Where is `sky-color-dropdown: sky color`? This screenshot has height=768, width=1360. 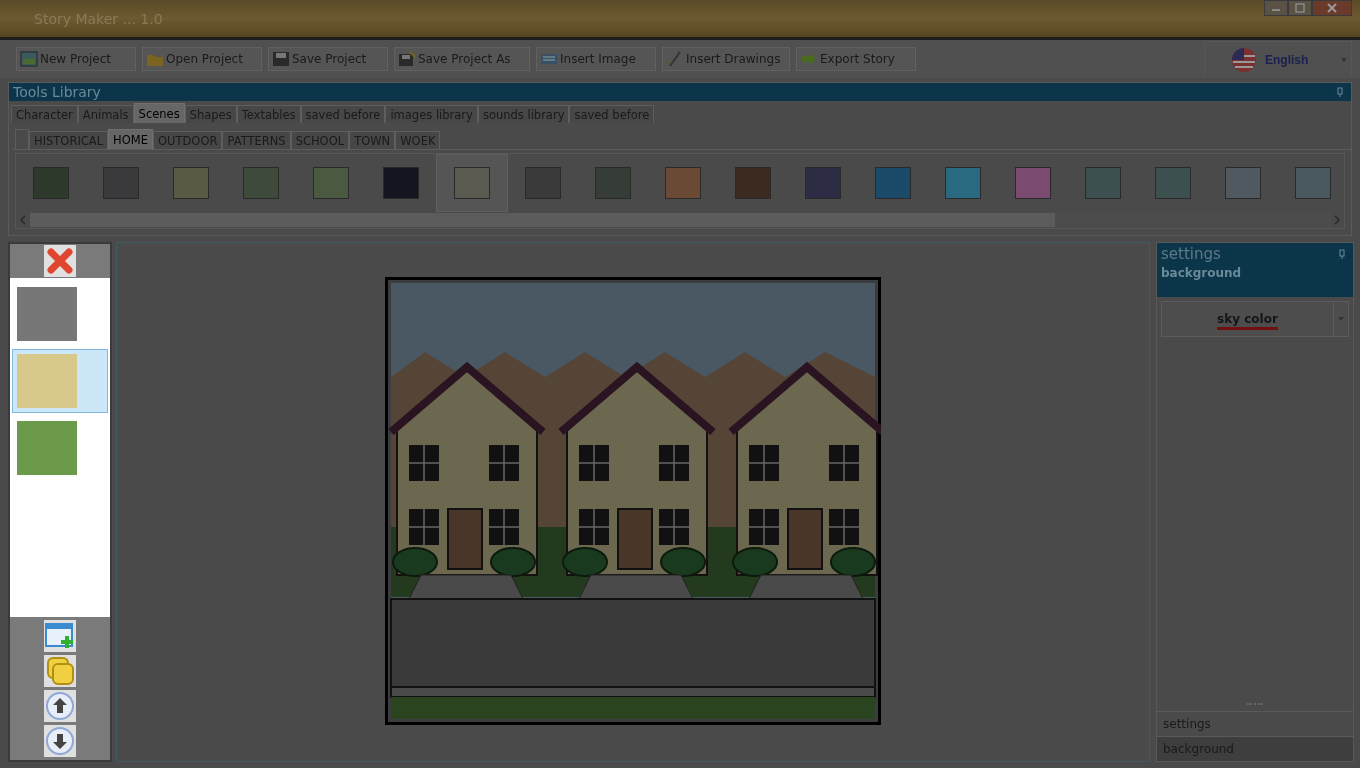
sky-color-dropdown: sky color is located at coordinates (1255, 319).